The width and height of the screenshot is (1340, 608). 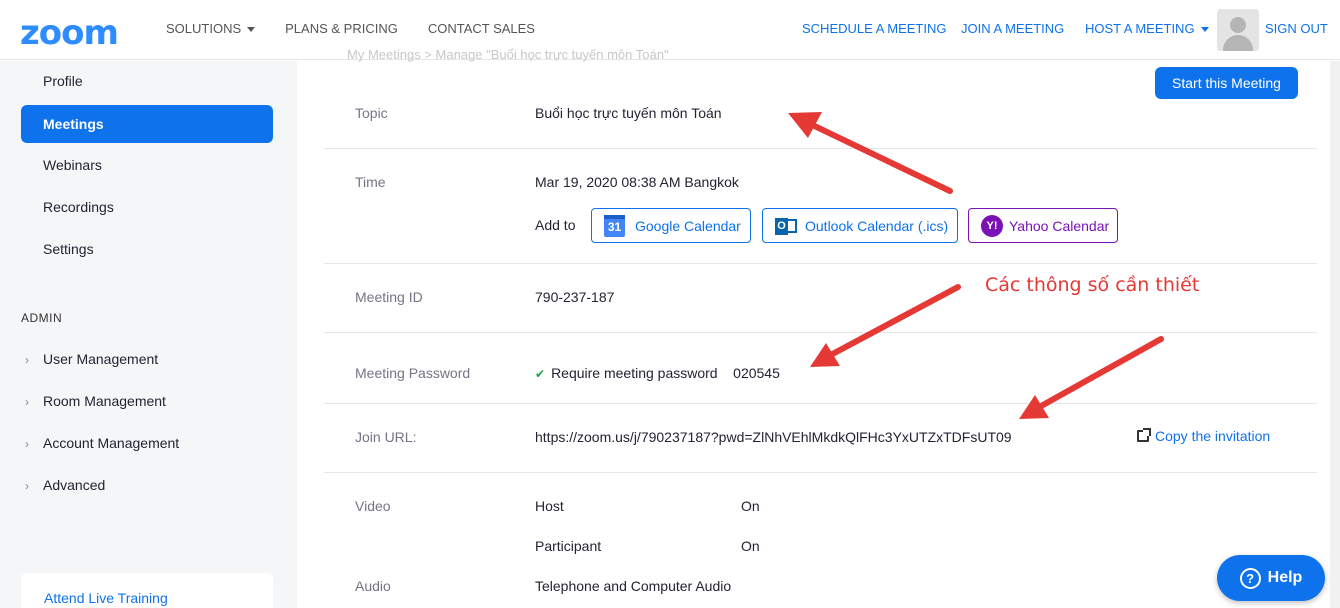 I want to click on meeting-id-label: Meeting ID, so click(x=389, y=297).